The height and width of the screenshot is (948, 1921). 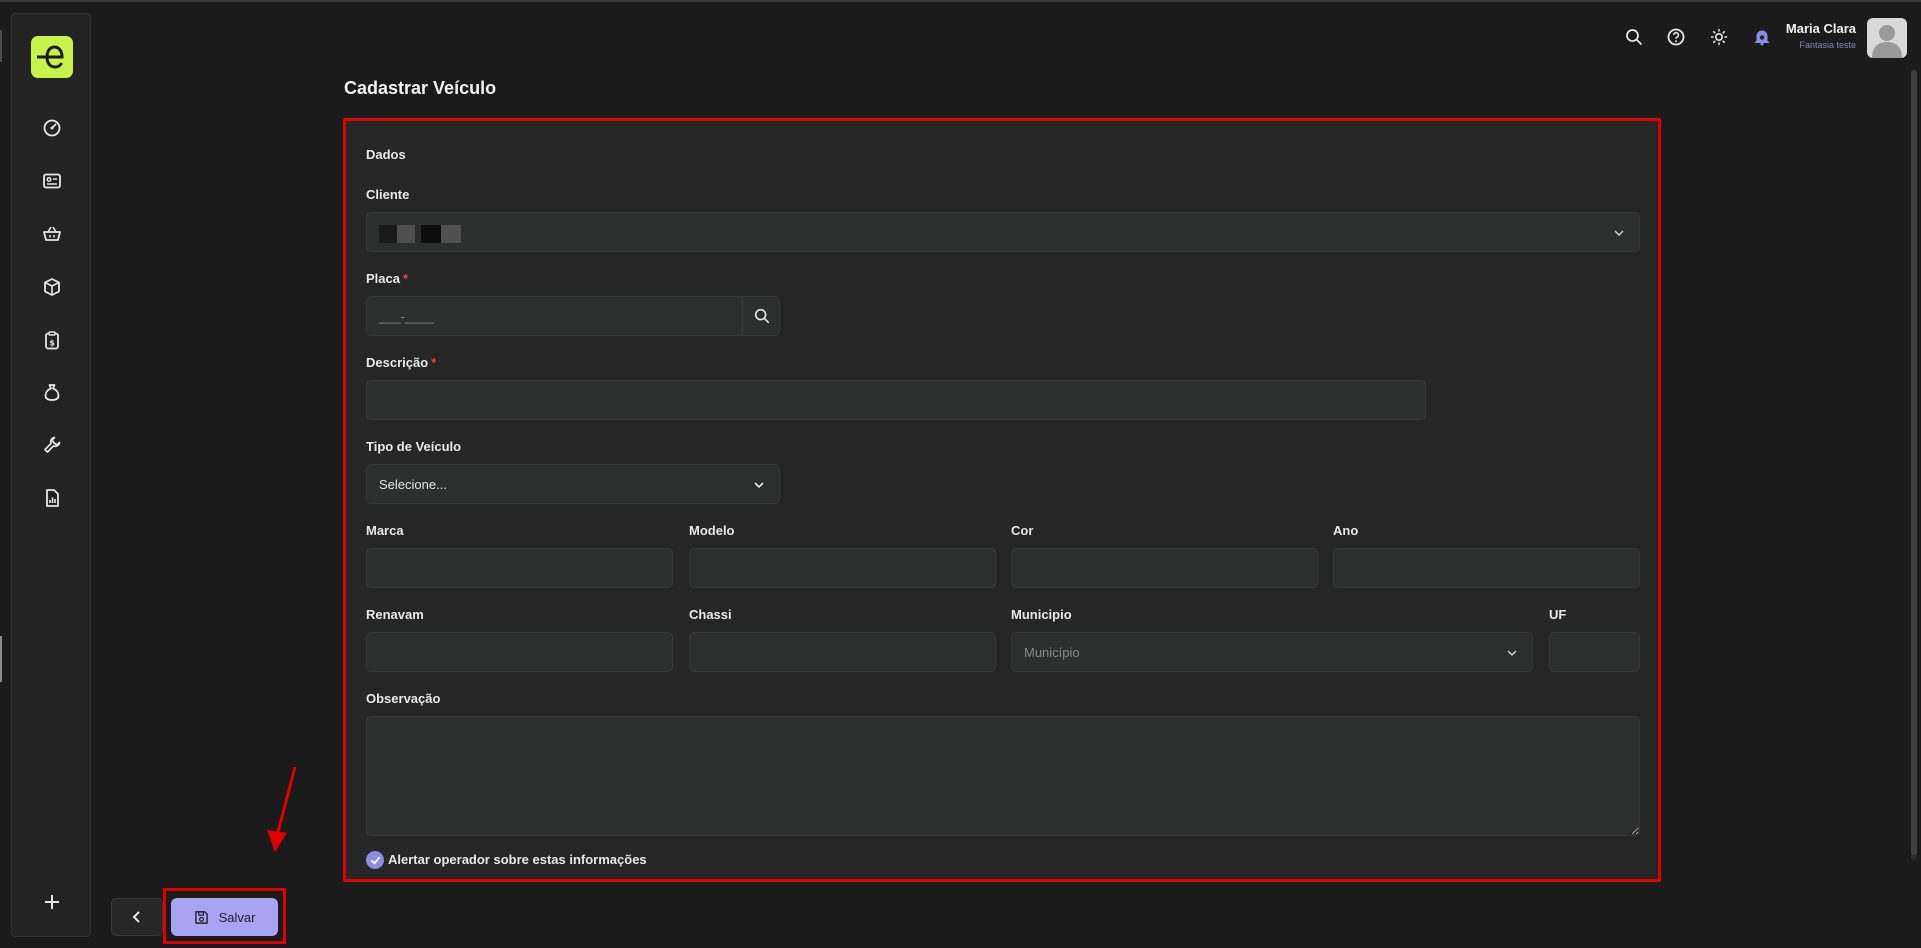 I want to click on sidebar-add-button, so click(x=52, y=902).